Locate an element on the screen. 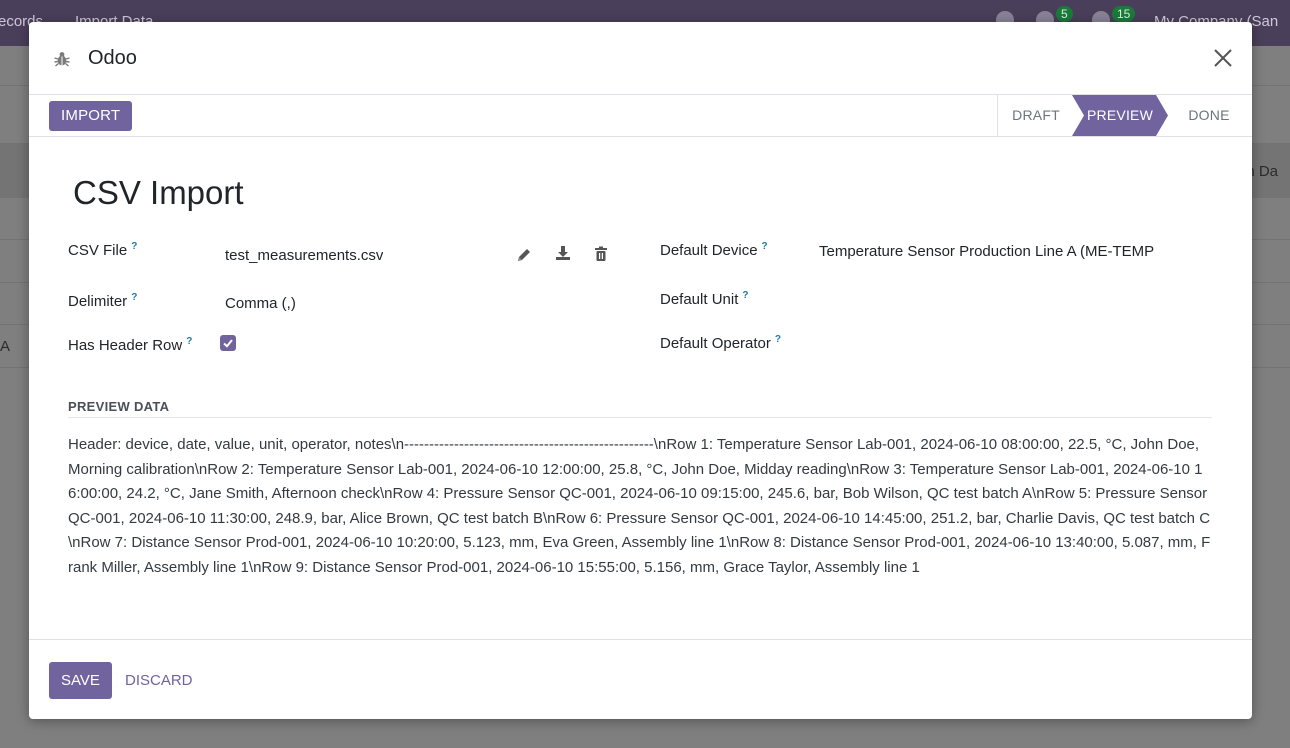  dialog-header: Odoo is located at coordinates (640, 58).